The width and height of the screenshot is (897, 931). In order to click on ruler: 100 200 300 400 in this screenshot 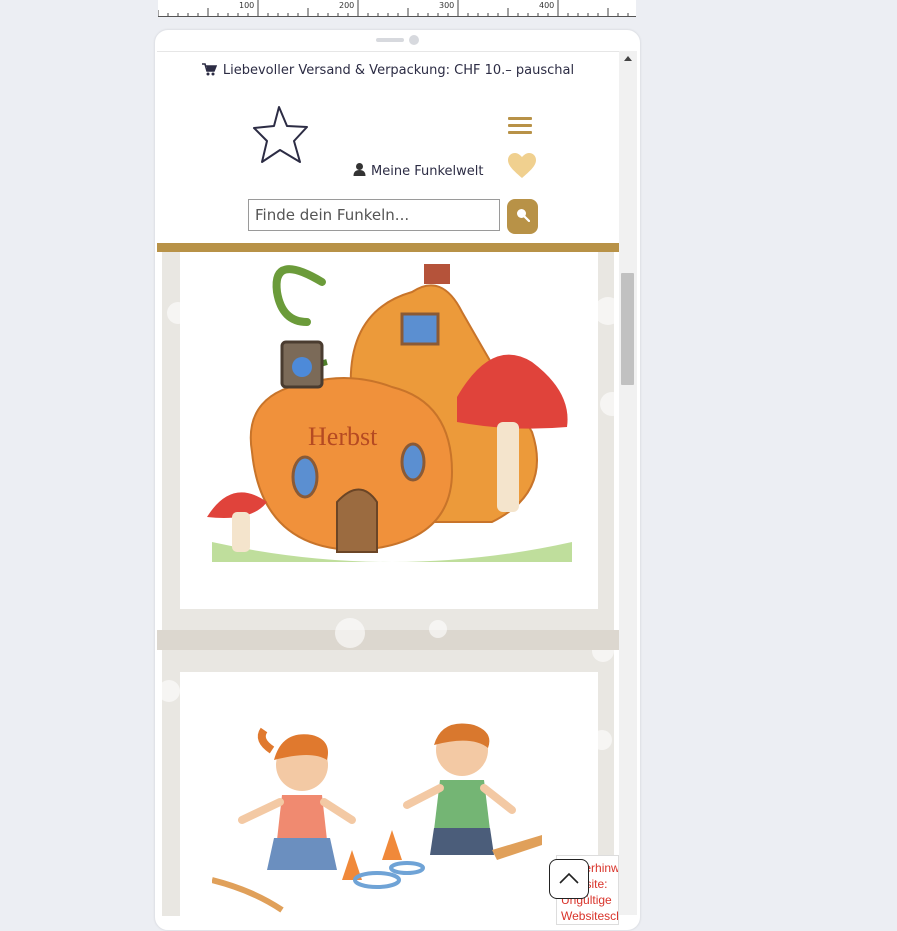, I will do `click(397, 8)`.